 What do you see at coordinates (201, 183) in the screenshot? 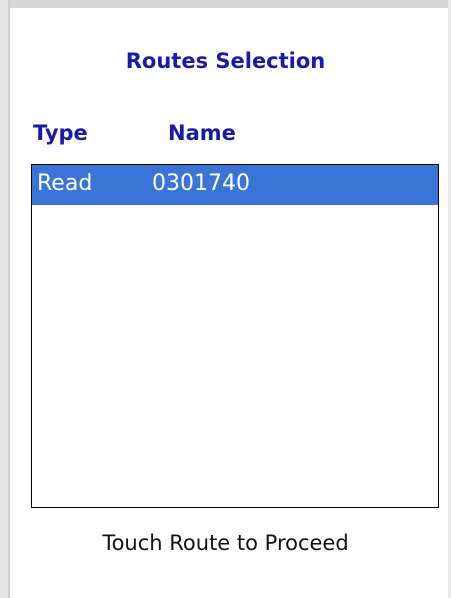
I see `route-name-cell: 0301740` at bounding box center [201, 183].